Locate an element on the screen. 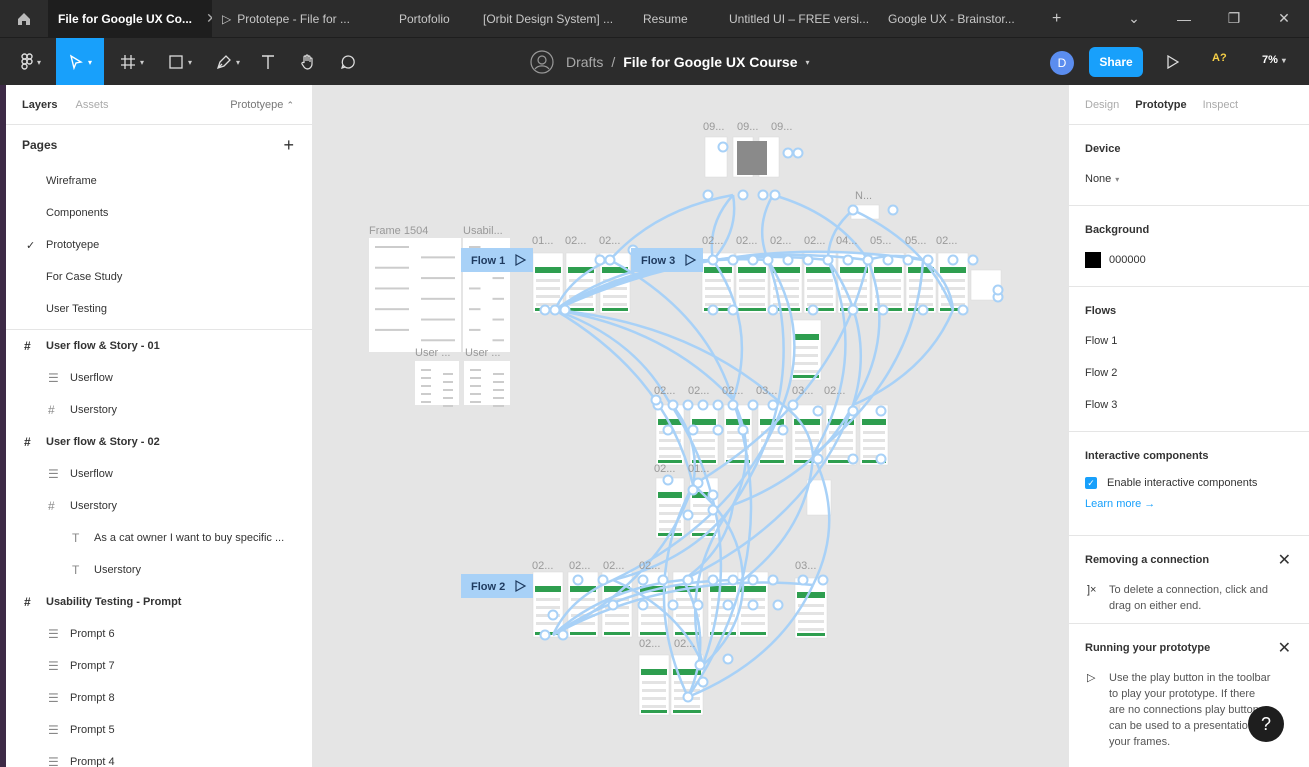 The image size is (1309, 767). comment-tool-button is located at coordinates (348, 62).